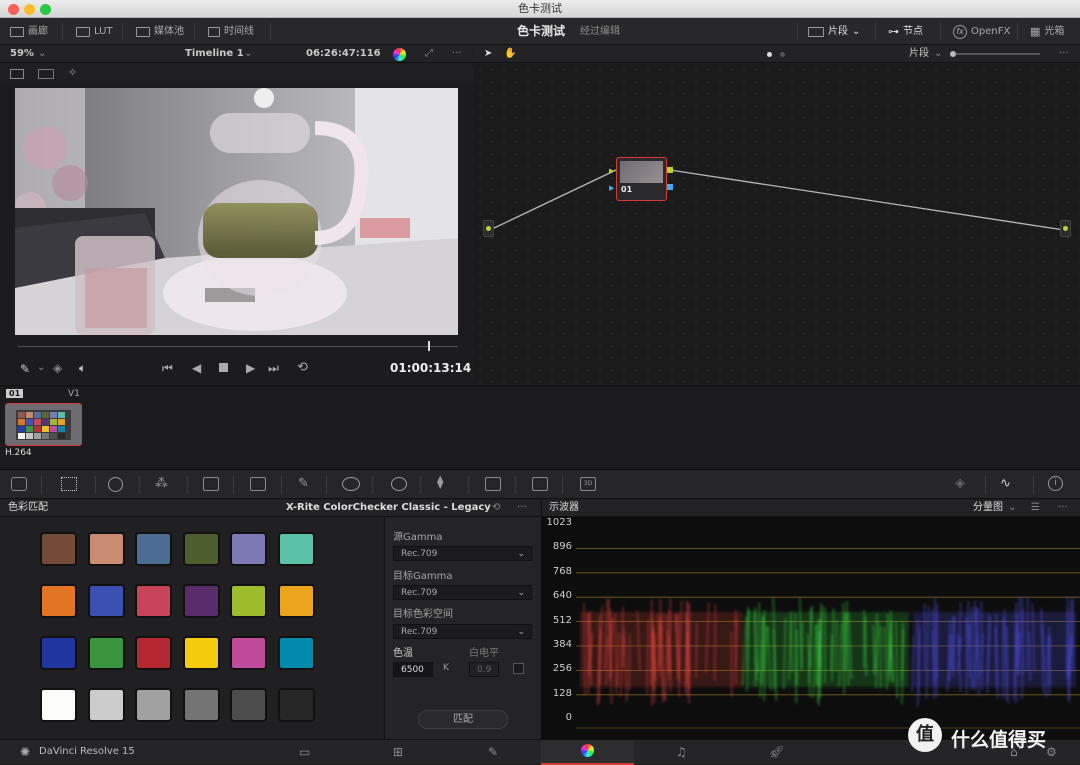  Describe the element at coordinates (429, 346) in the screenshot. I see `playhead-handle` at that location.